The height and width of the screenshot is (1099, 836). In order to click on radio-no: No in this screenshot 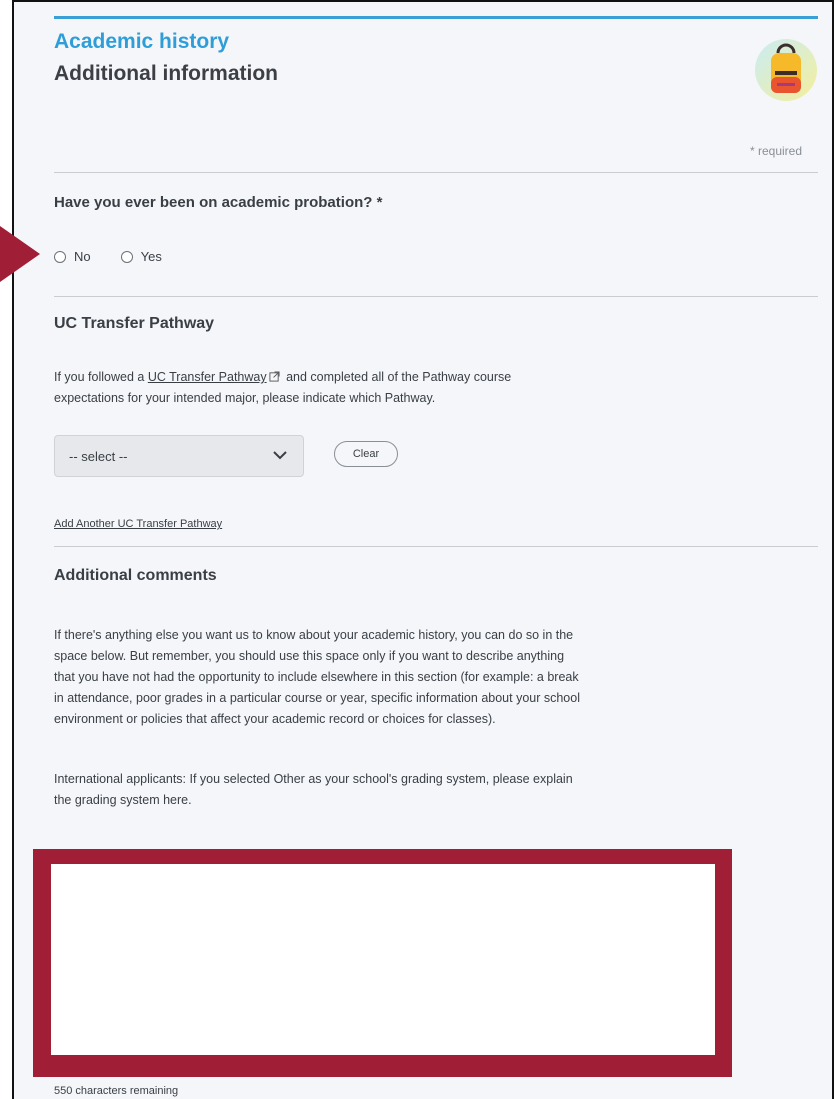, I will do `click(72, 256)`.